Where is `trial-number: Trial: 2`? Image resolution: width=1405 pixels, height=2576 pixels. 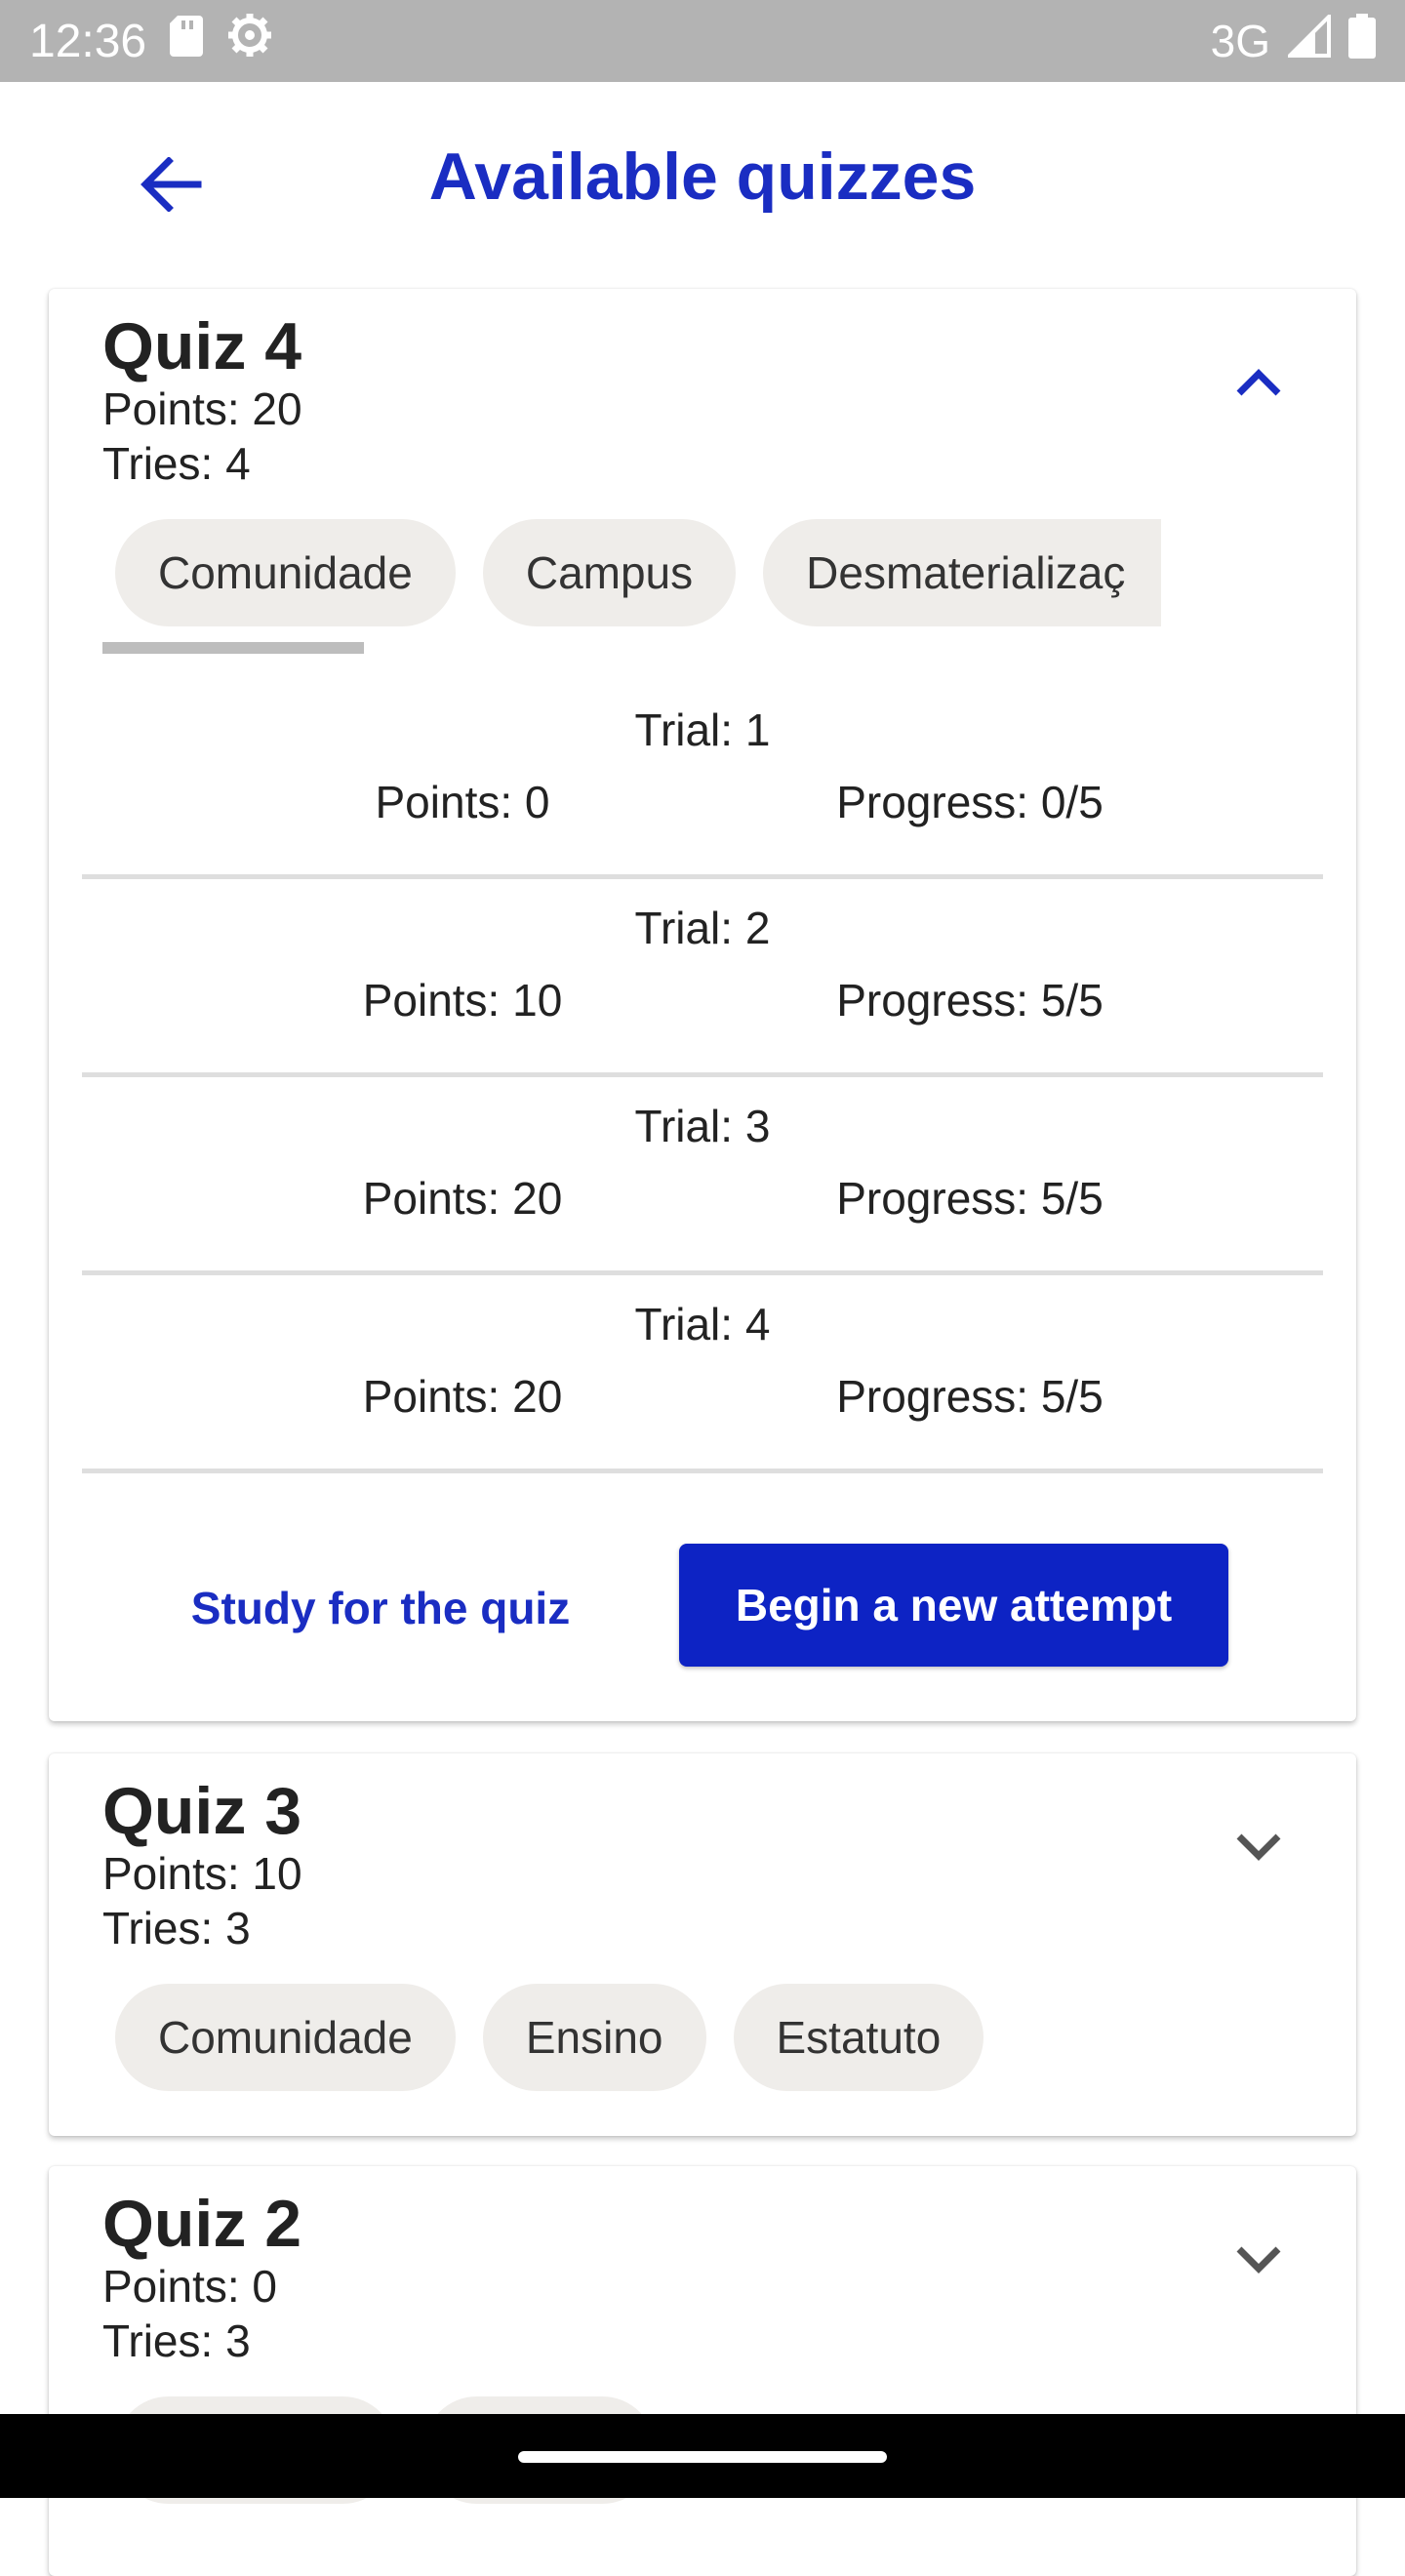 trial-number: Trial: 2 is located at coordinates (702, 928).